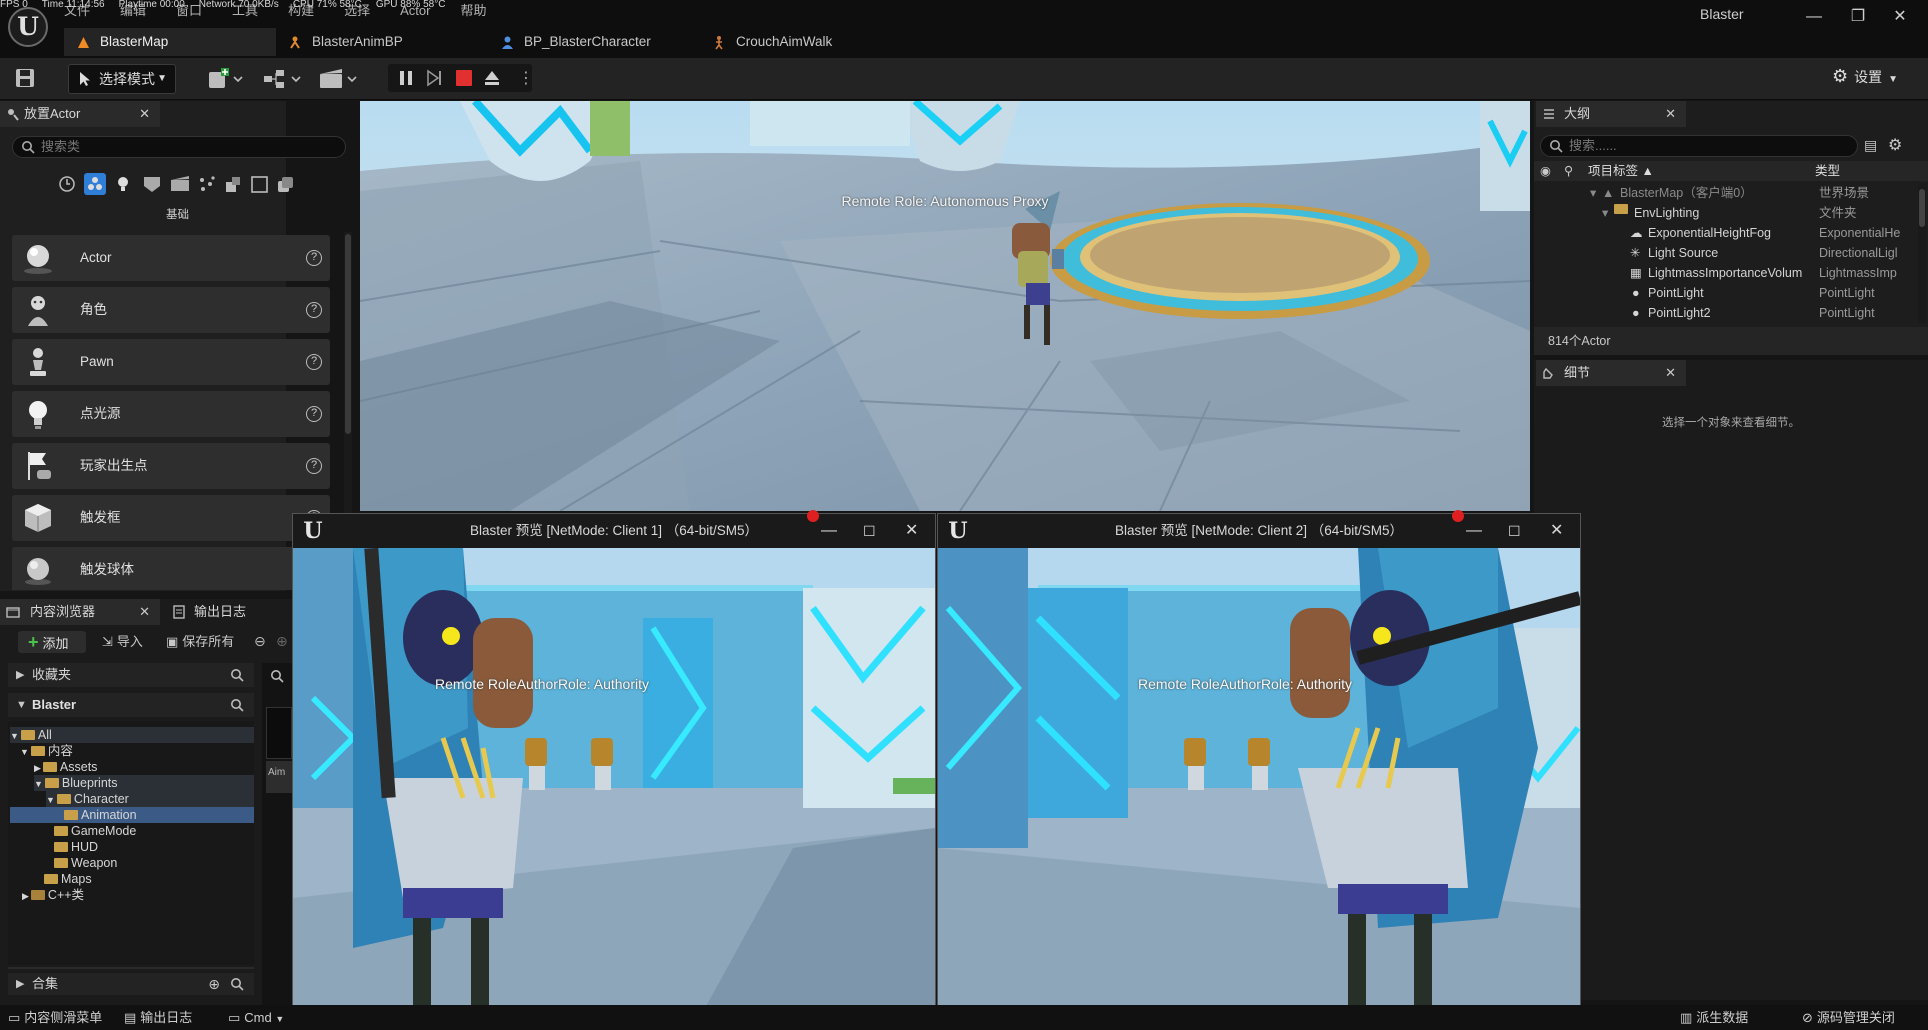 This screenshot has height=1030, width=1928. What do you see at coordinates (279, 733) in the screenshot?
I see `asset-thumbnail` at bounding box center [279, 733].